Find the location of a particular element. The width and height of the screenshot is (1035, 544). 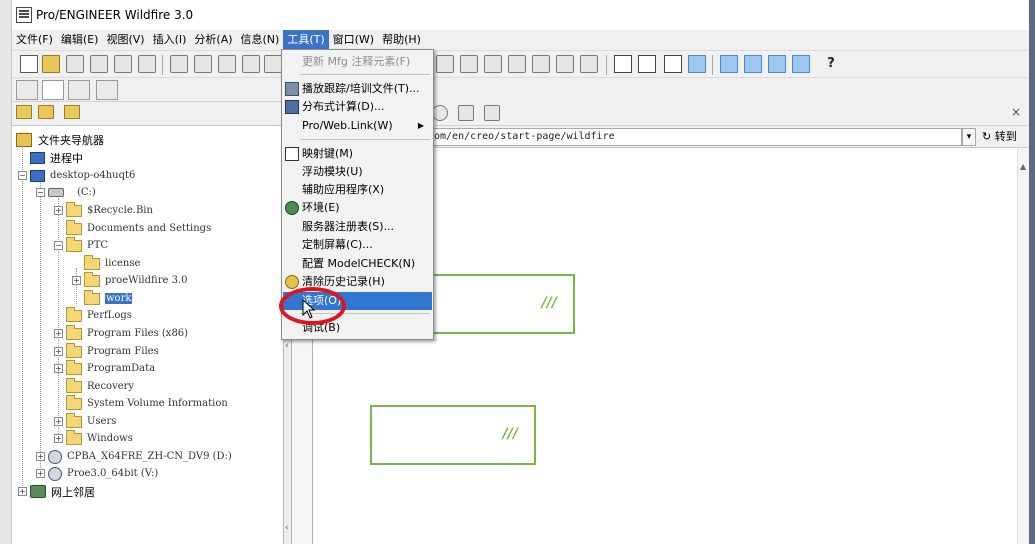

tree-item-perflogs: PerfLogs is located at coordinates (93, 315).